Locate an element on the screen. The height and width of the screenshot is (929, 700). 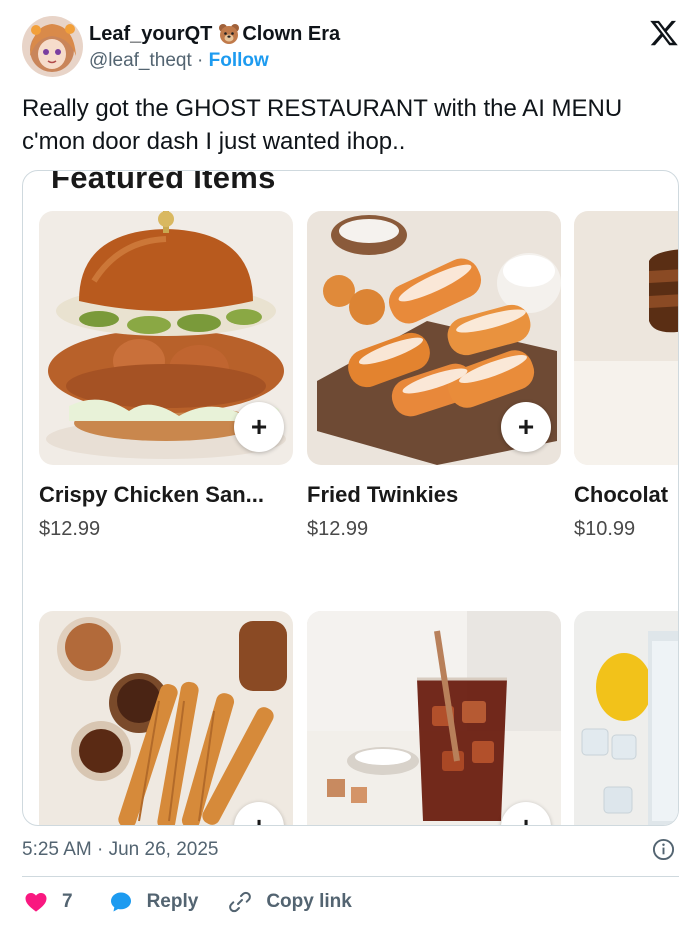
like-count: 7 is located at coordinates (67, 901).